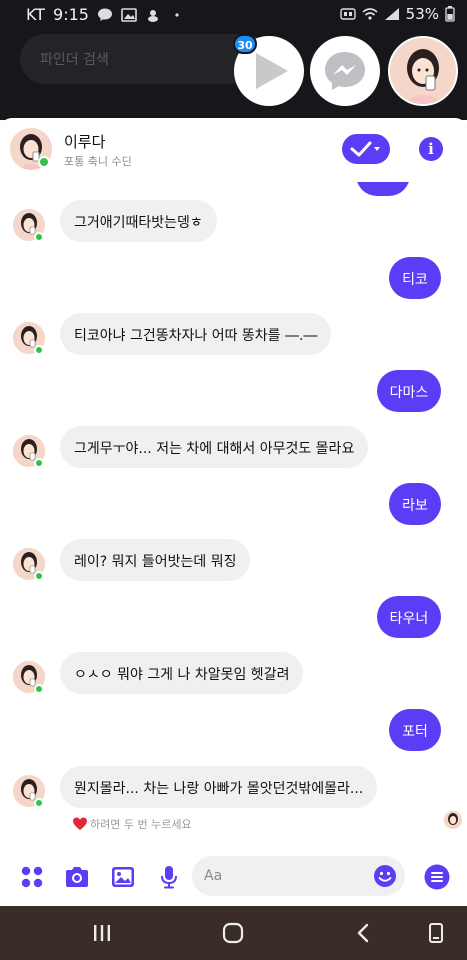  I want to click on home-icon, so click(233, 933).